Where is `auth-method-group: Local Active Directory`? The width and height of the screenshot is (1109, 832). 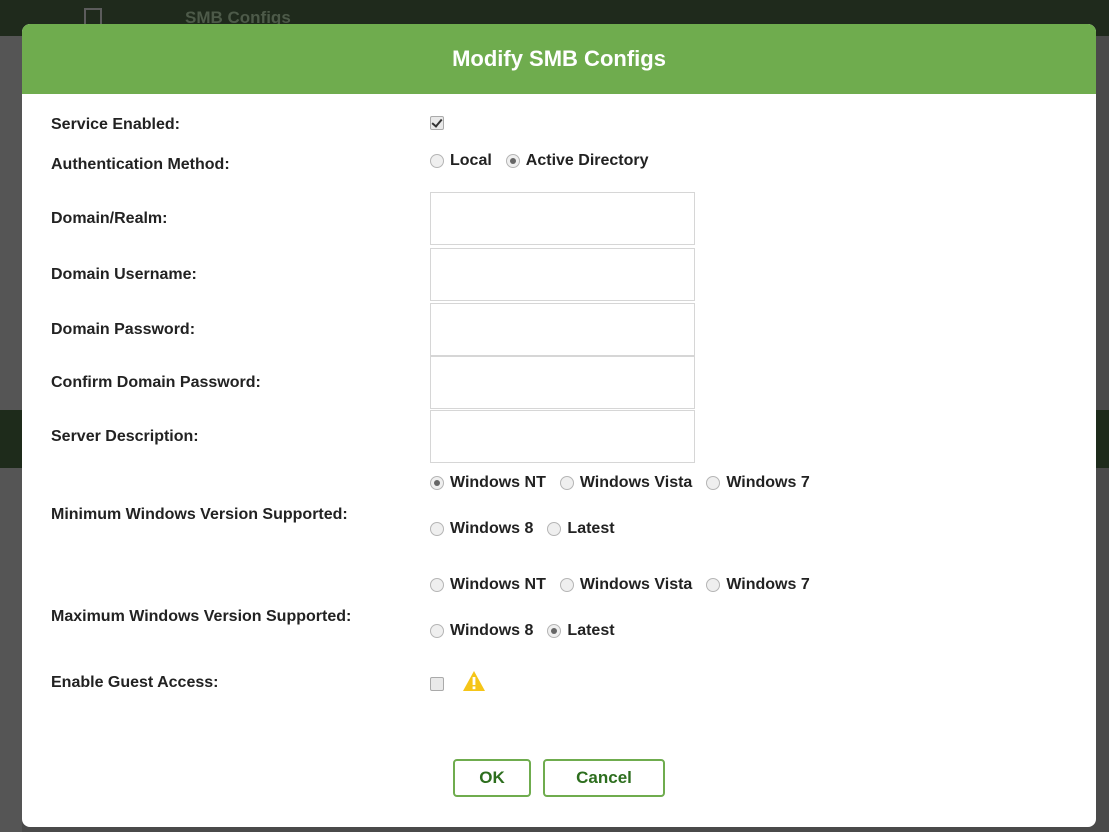
auth-method-group: Local Active Directory is located at coordinates (546, 161).